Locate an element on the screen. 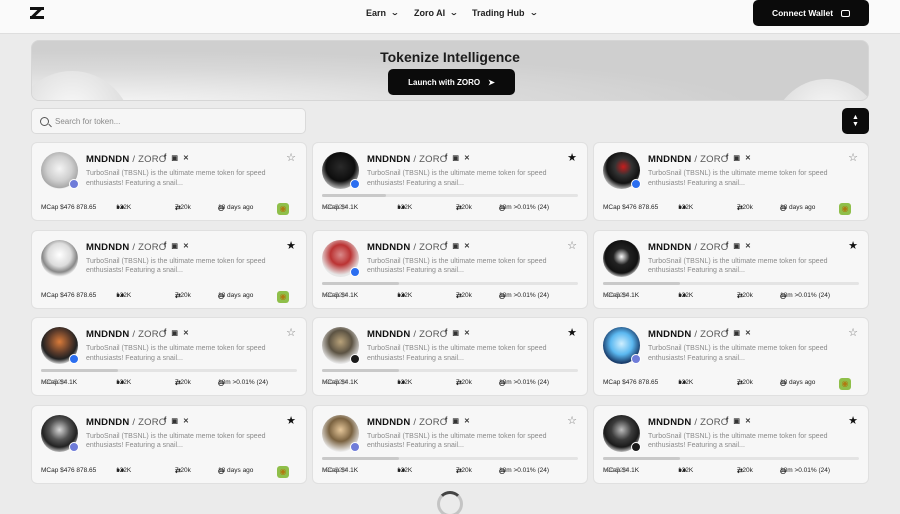 The image size is (900, 514). connect-wallet-label: Connect Wallet is located at coordinates (802, 13).